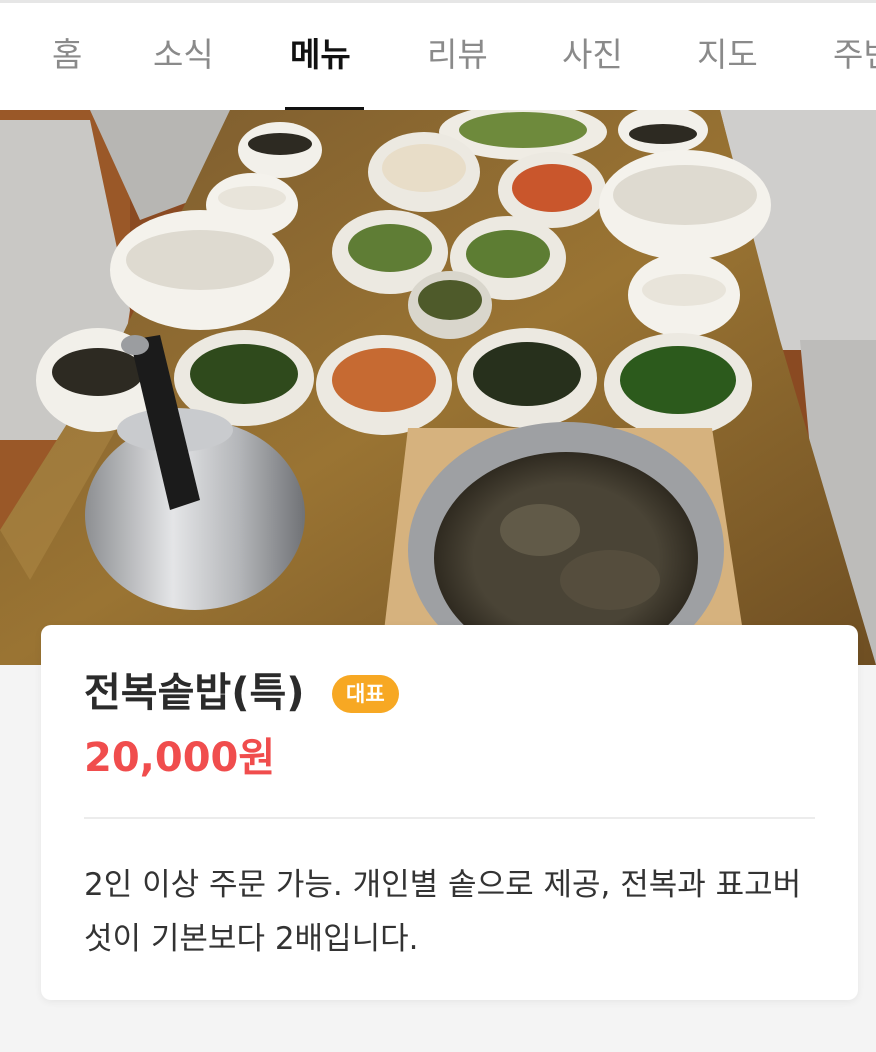 This screenshot has width=876, height=1052. What do you see at coordinates (183, 55) in the screenshot?
I see `tab-news: 소식` at bounding box center [183, 55].